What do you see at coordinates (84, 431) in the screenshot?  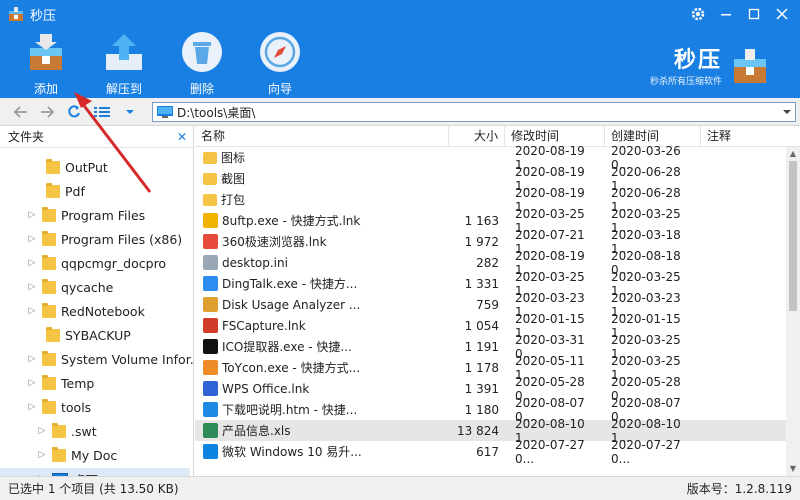 I see `tree-item-label: .swt` at bounding box center [84, 431].